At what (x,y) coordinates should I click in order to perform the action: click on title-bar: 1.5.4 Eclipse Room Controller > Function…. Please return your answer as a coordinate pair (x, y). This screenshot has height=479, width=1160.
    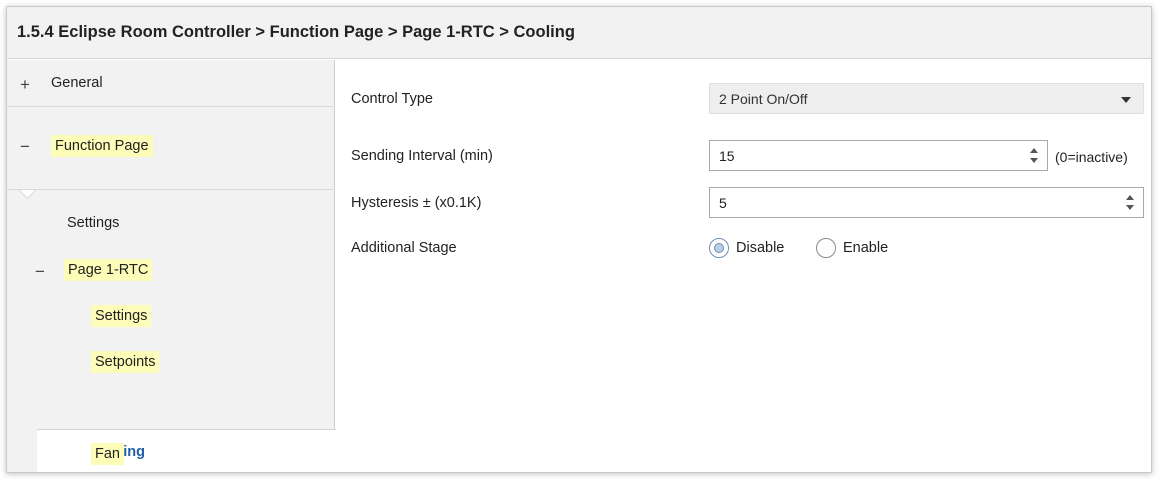
    Looking at the image, I should click on (579, 33).